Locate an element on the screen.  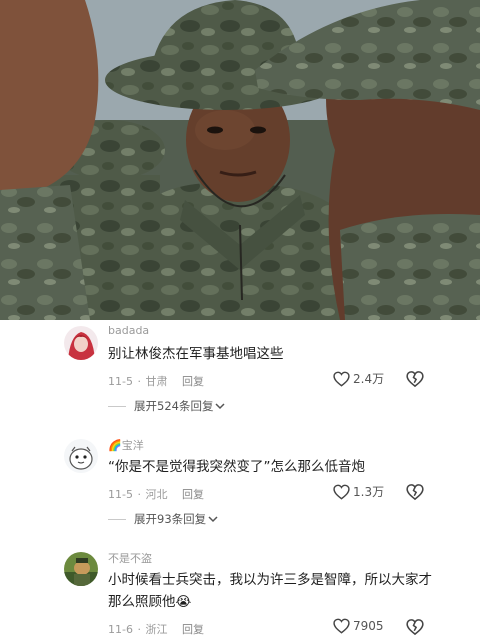
username-emoji: 🌈 is located at coordinates (115, 445).